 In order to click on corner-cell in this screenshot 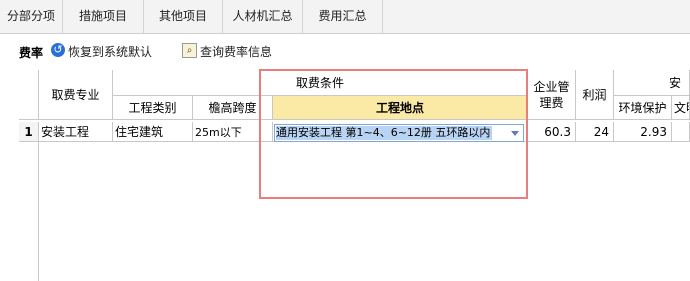, I will do `click(29, 95)`.